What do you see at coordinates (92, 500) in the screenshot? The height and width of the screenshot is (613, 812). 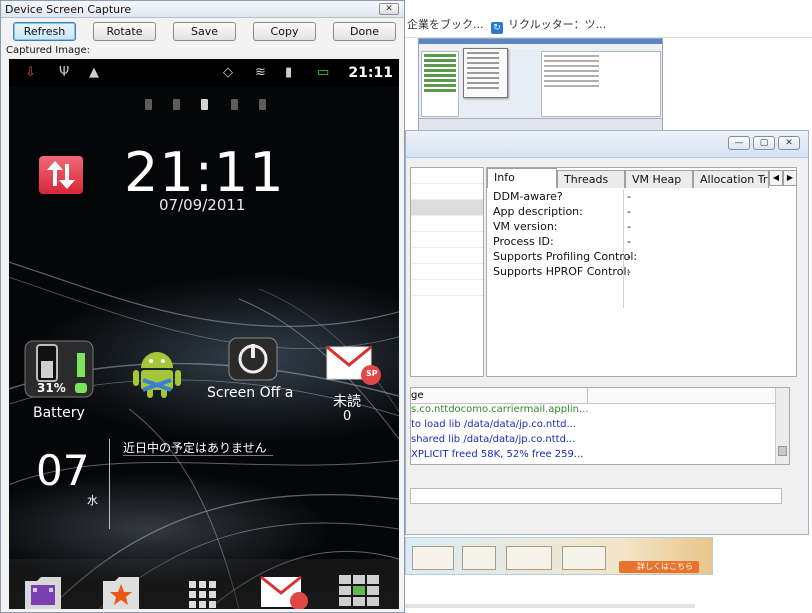 I see `calendar-weekday: 水` at bounding box center [92, 500].